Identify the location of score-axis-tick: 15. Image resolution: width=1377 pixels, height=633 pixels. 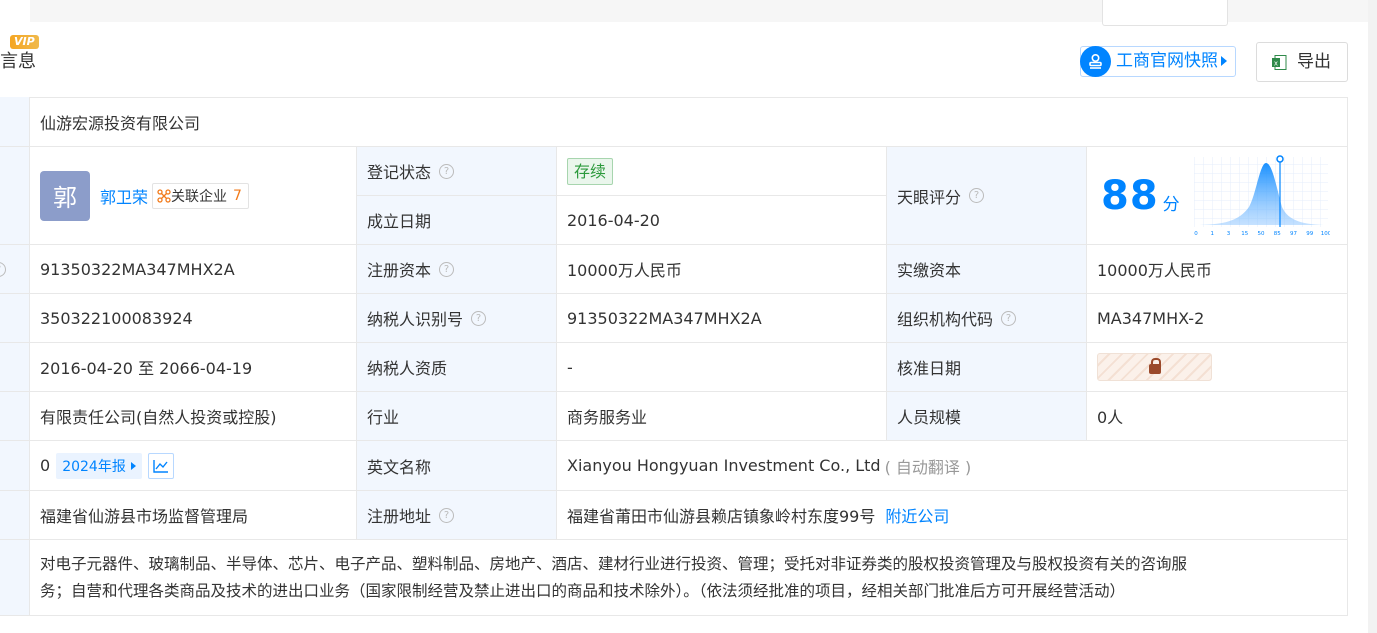
(1244, 234).